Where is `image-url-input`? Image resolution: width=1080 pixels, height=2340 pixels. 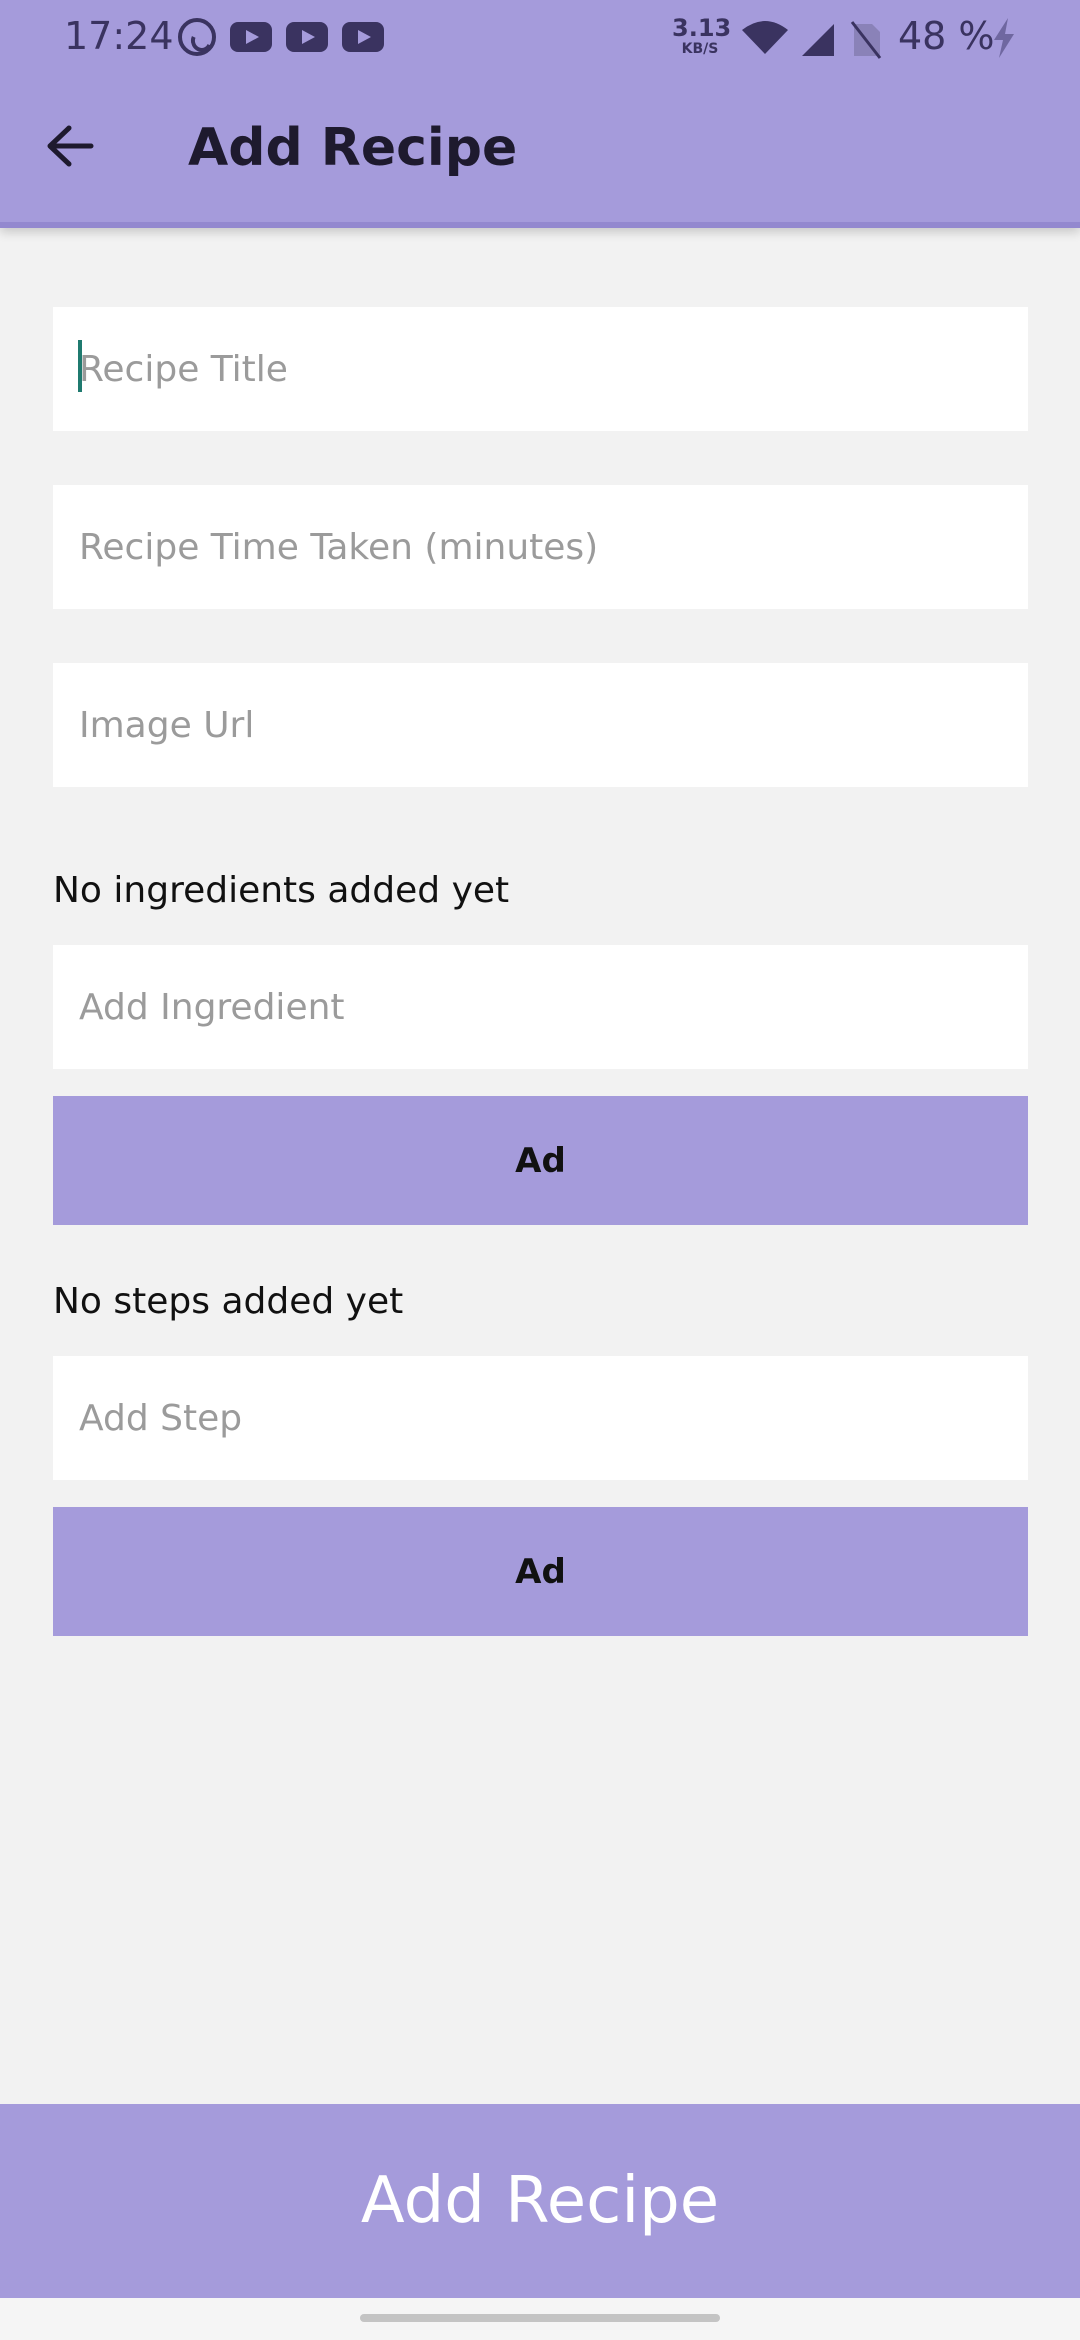 image-url-input is located at coordinates (540, 725).